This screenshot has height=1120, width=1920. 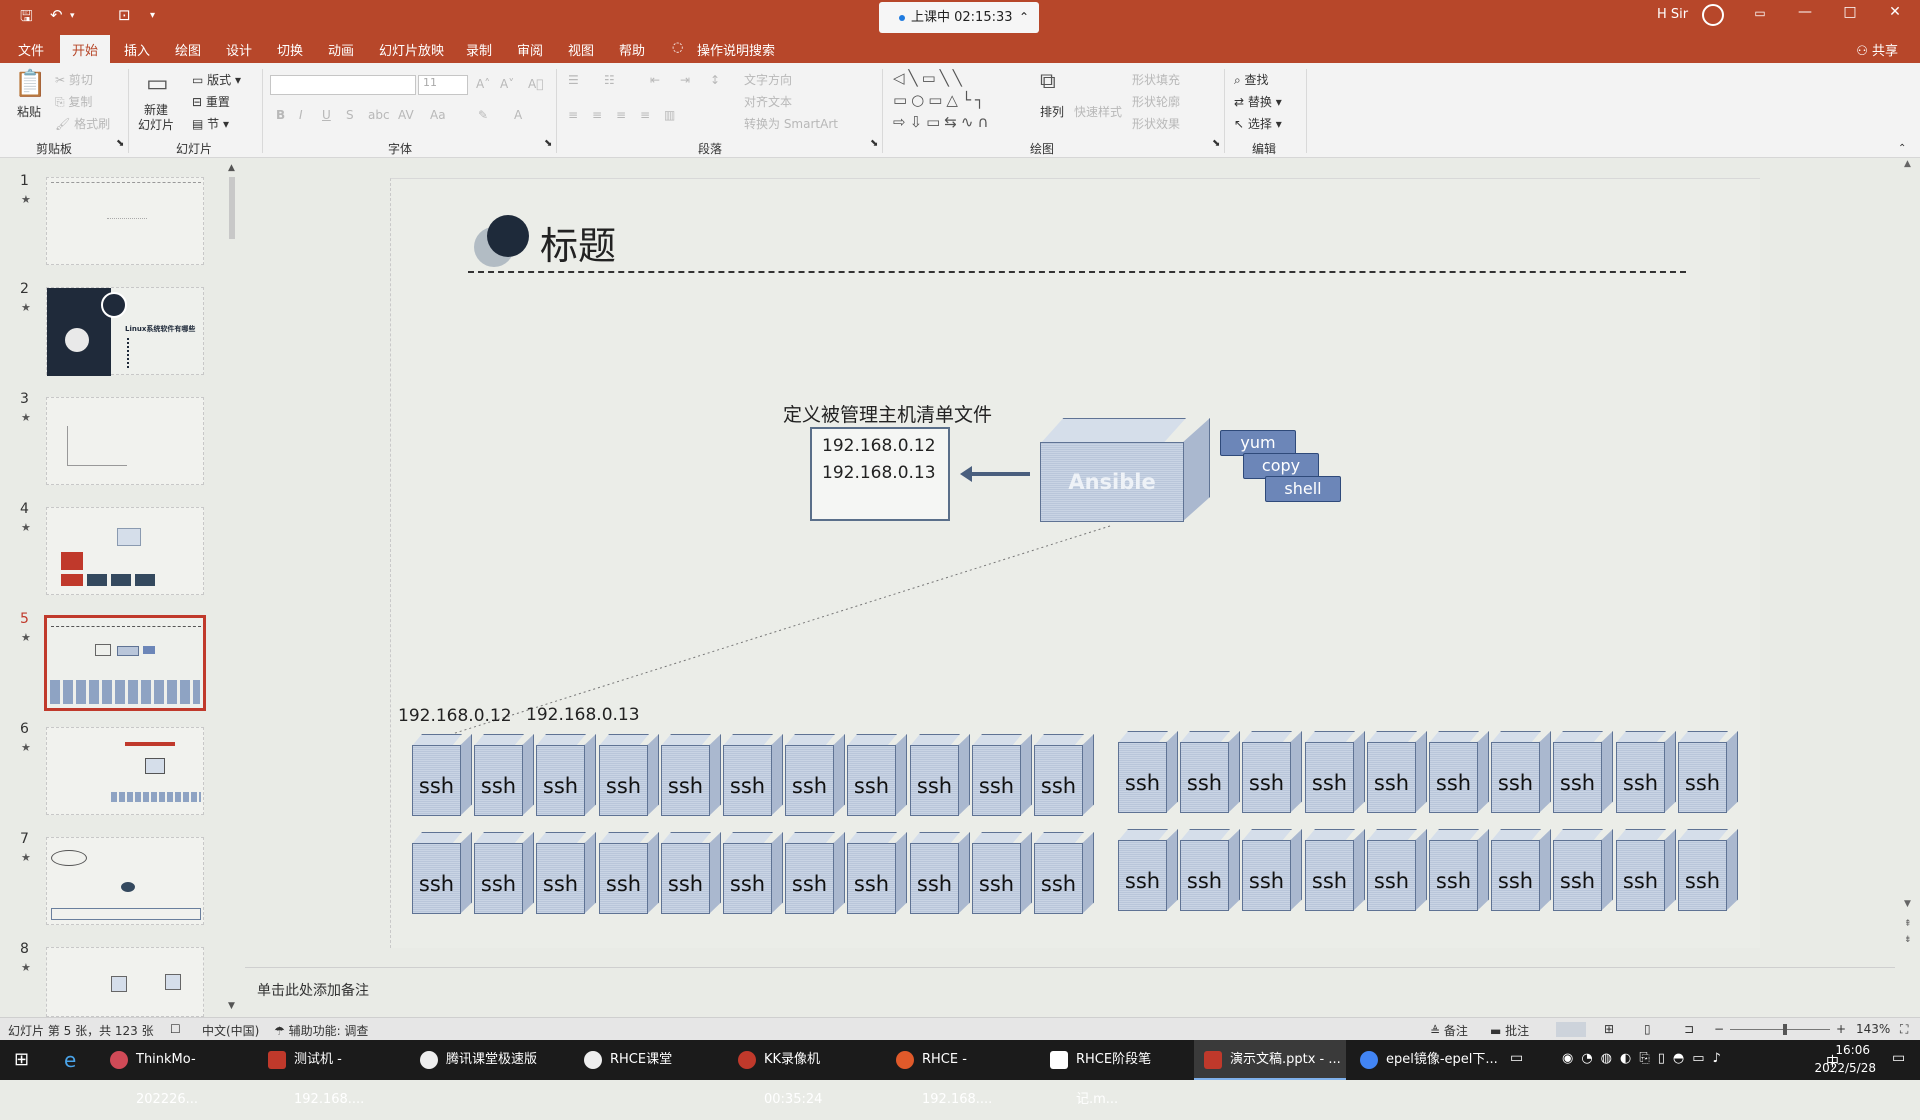 I want to click on slide-thumb-2: Linux系统软件有哪些, so click(x=125, y=331).